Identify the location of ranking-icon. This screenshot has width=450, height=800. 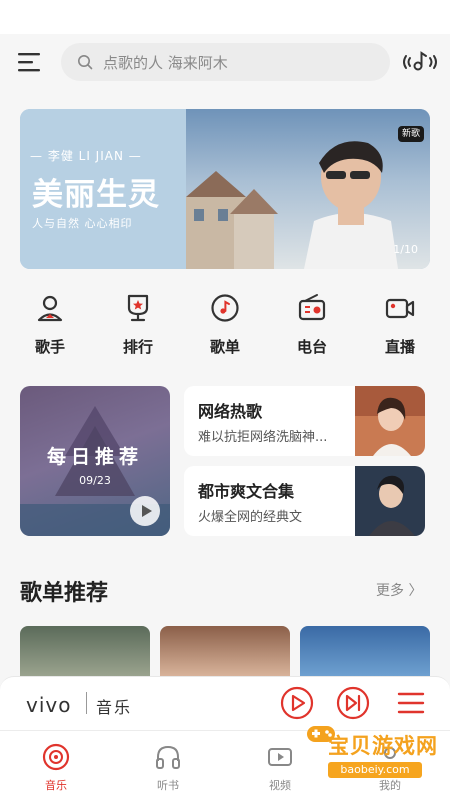
(138, 308).